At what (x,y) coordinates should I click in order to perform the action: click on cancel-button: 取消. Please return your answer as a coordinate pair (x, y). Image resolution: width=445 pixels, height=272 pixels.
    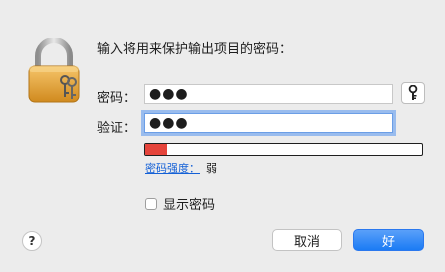
    Looking at the image, I should click on (307, 240).